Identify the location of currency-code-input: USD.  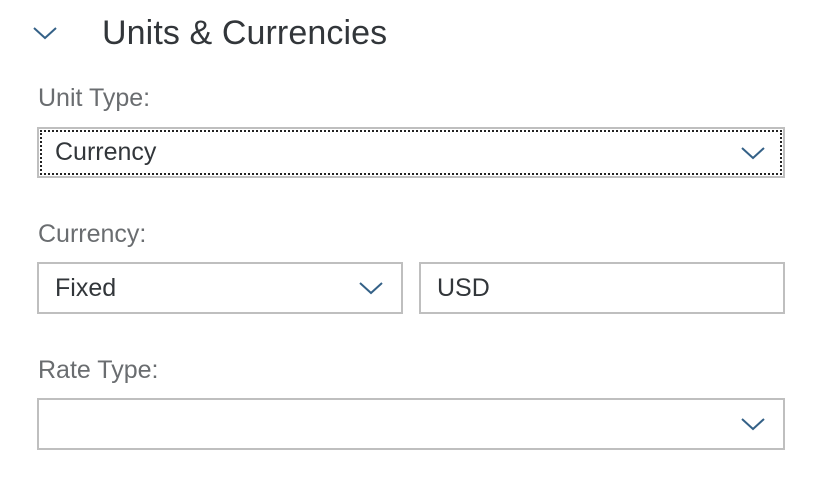
(602, 288).